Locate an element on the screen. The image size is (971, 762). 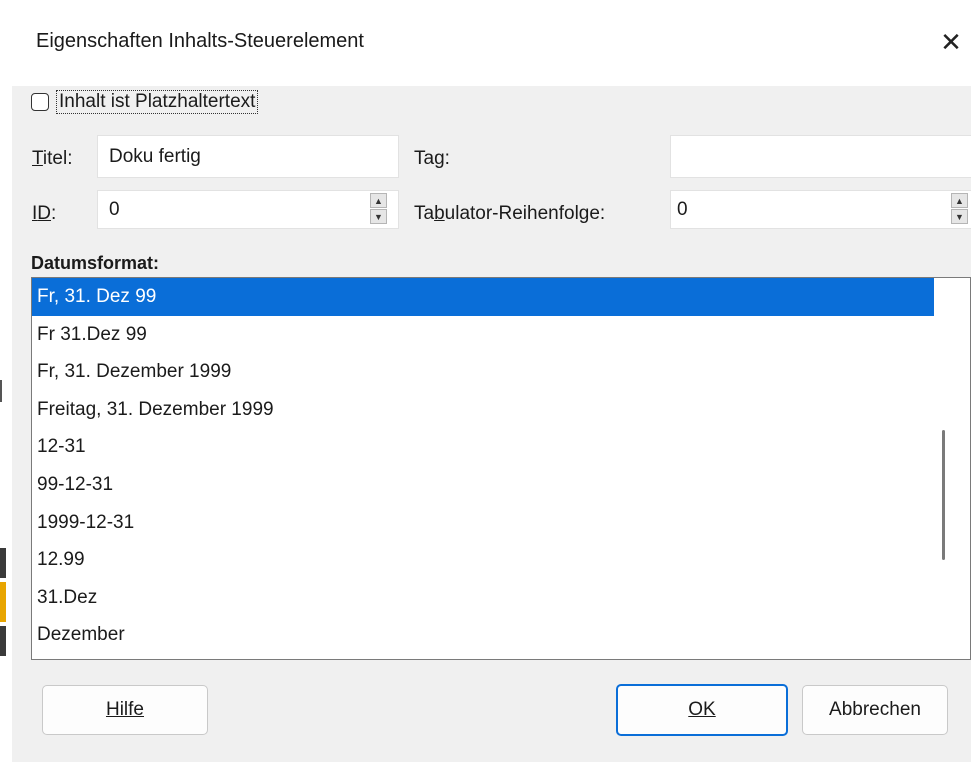
ok-button: OK is located at coordinates (702, 710).